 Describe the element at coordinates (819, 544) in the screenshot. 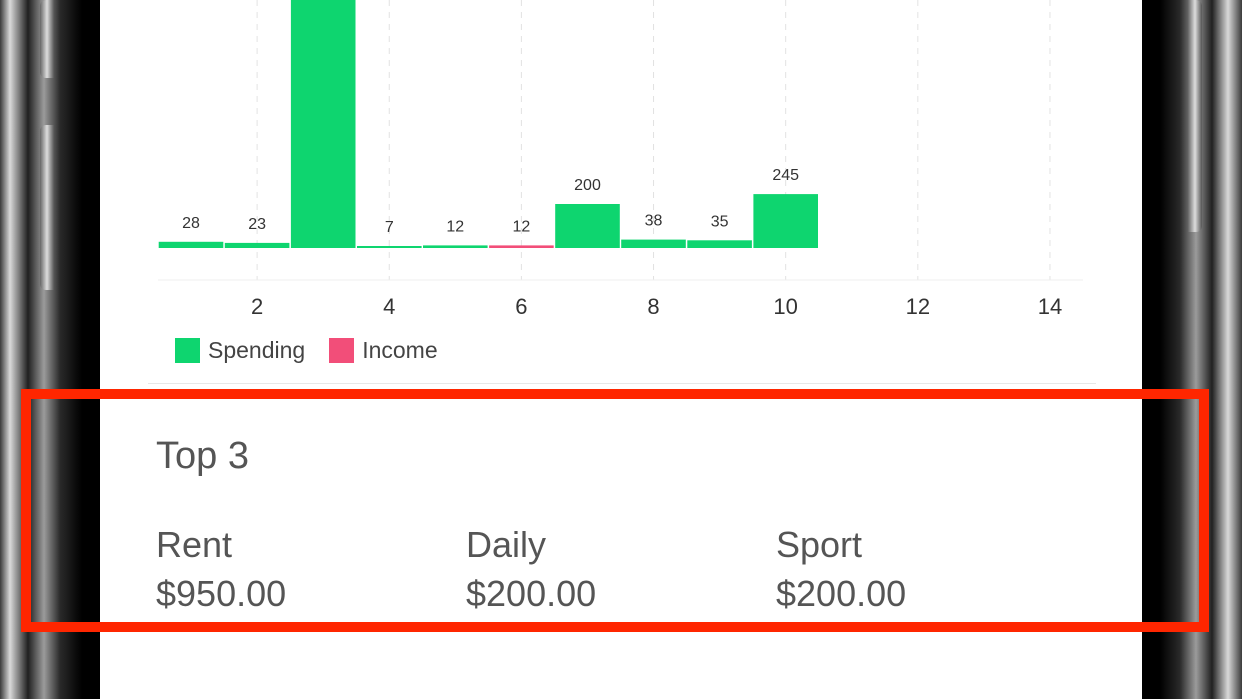

I see `top3-item-name: Sport` at that location.